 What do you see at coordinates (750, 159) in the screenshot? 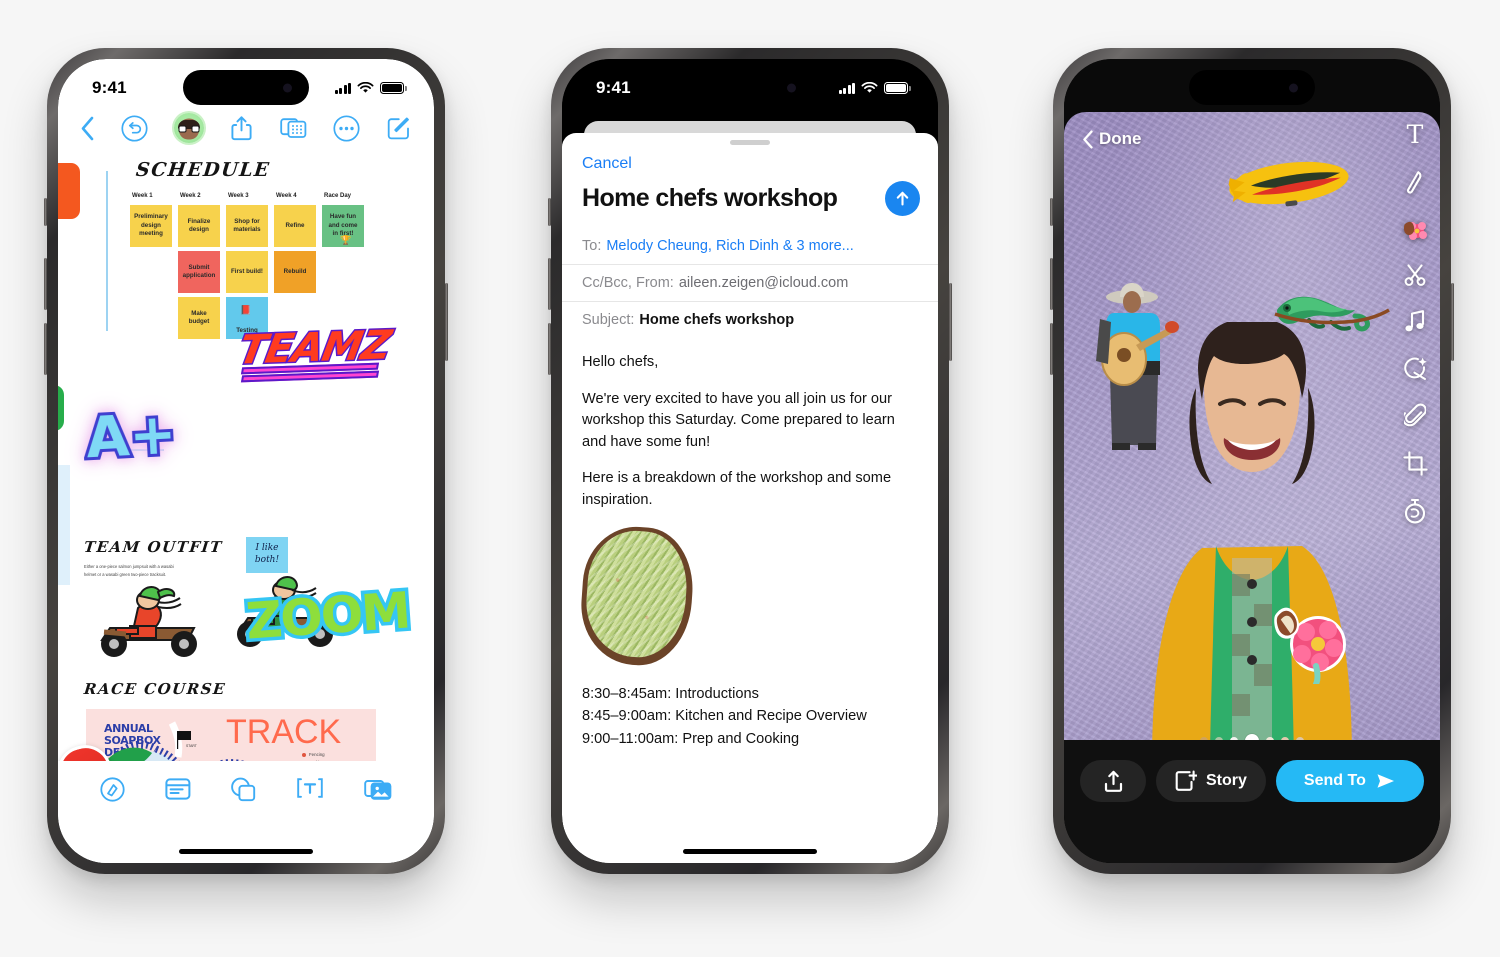
I see `cancel-button: Cancel` at bounding box center [750, 159].